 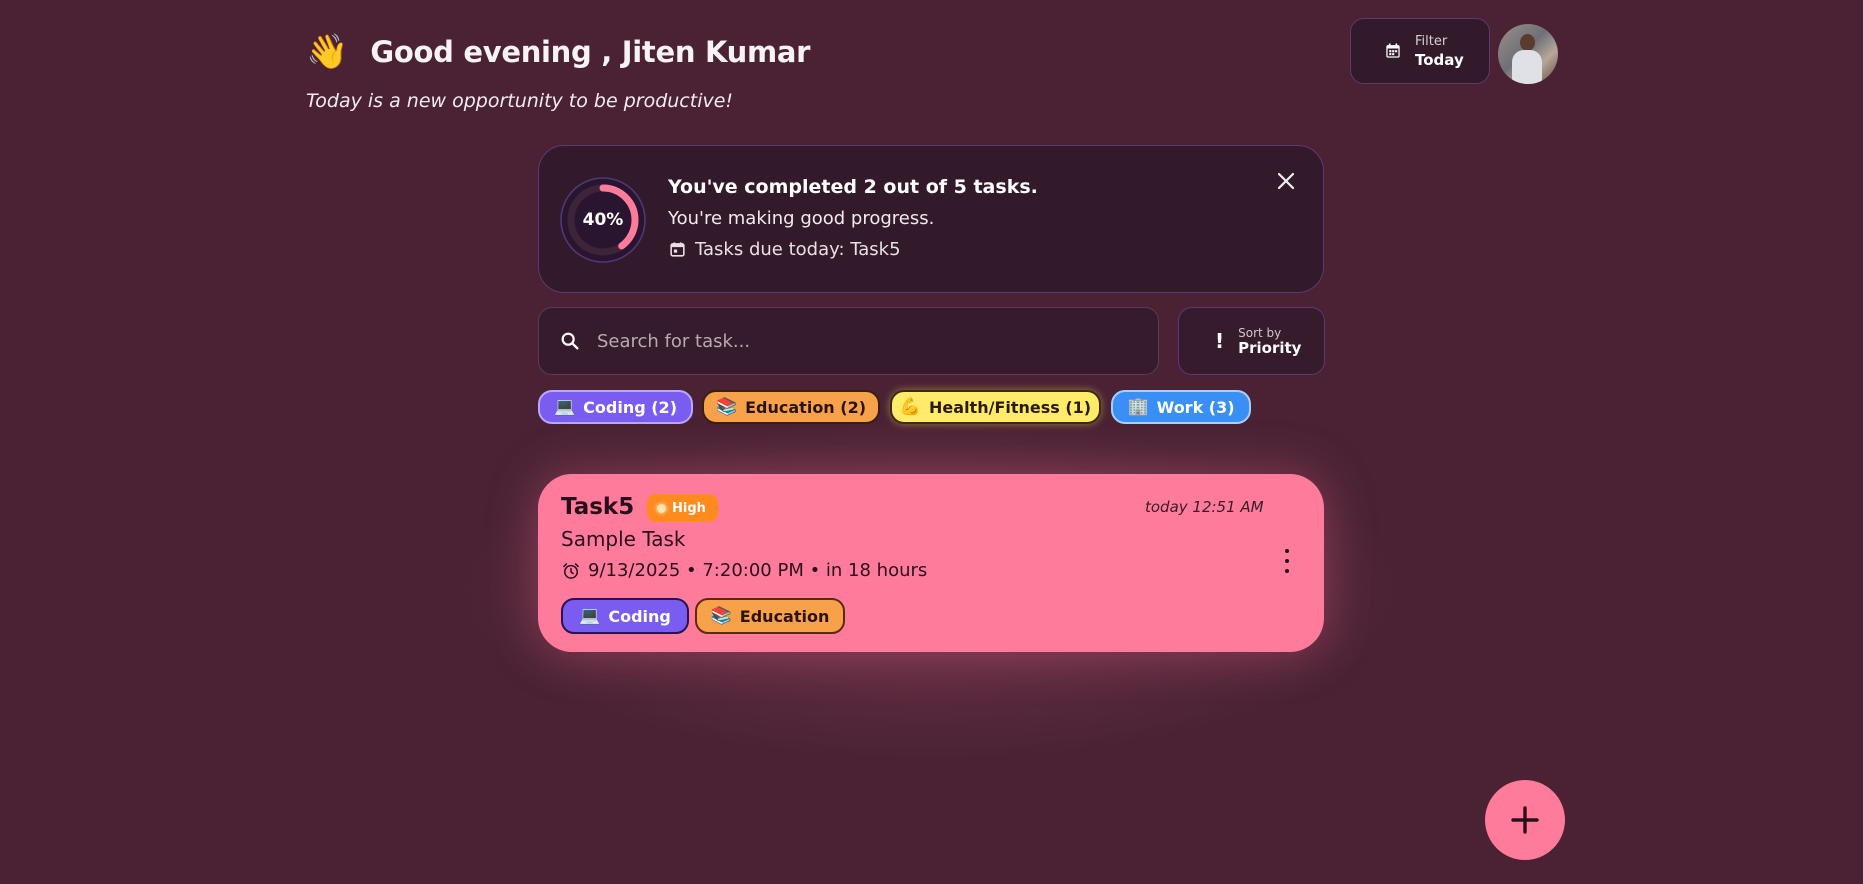 I want to click on sort-value: Priority, so click(x=1270, y=348).